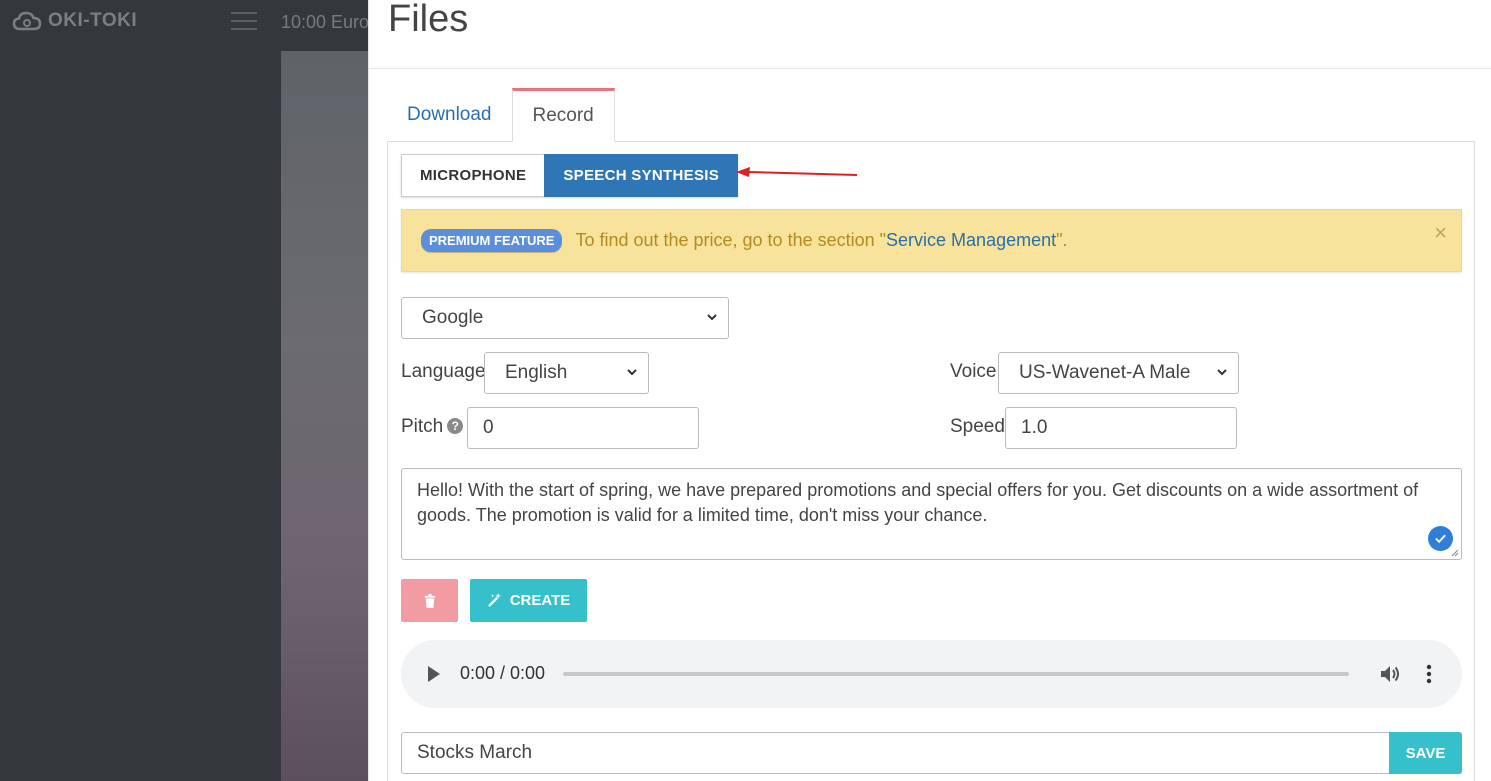 The image size is (1491, 781). Describe the element at coordinates (434, 674) in the screenshot. I see `play-icon` at that location.